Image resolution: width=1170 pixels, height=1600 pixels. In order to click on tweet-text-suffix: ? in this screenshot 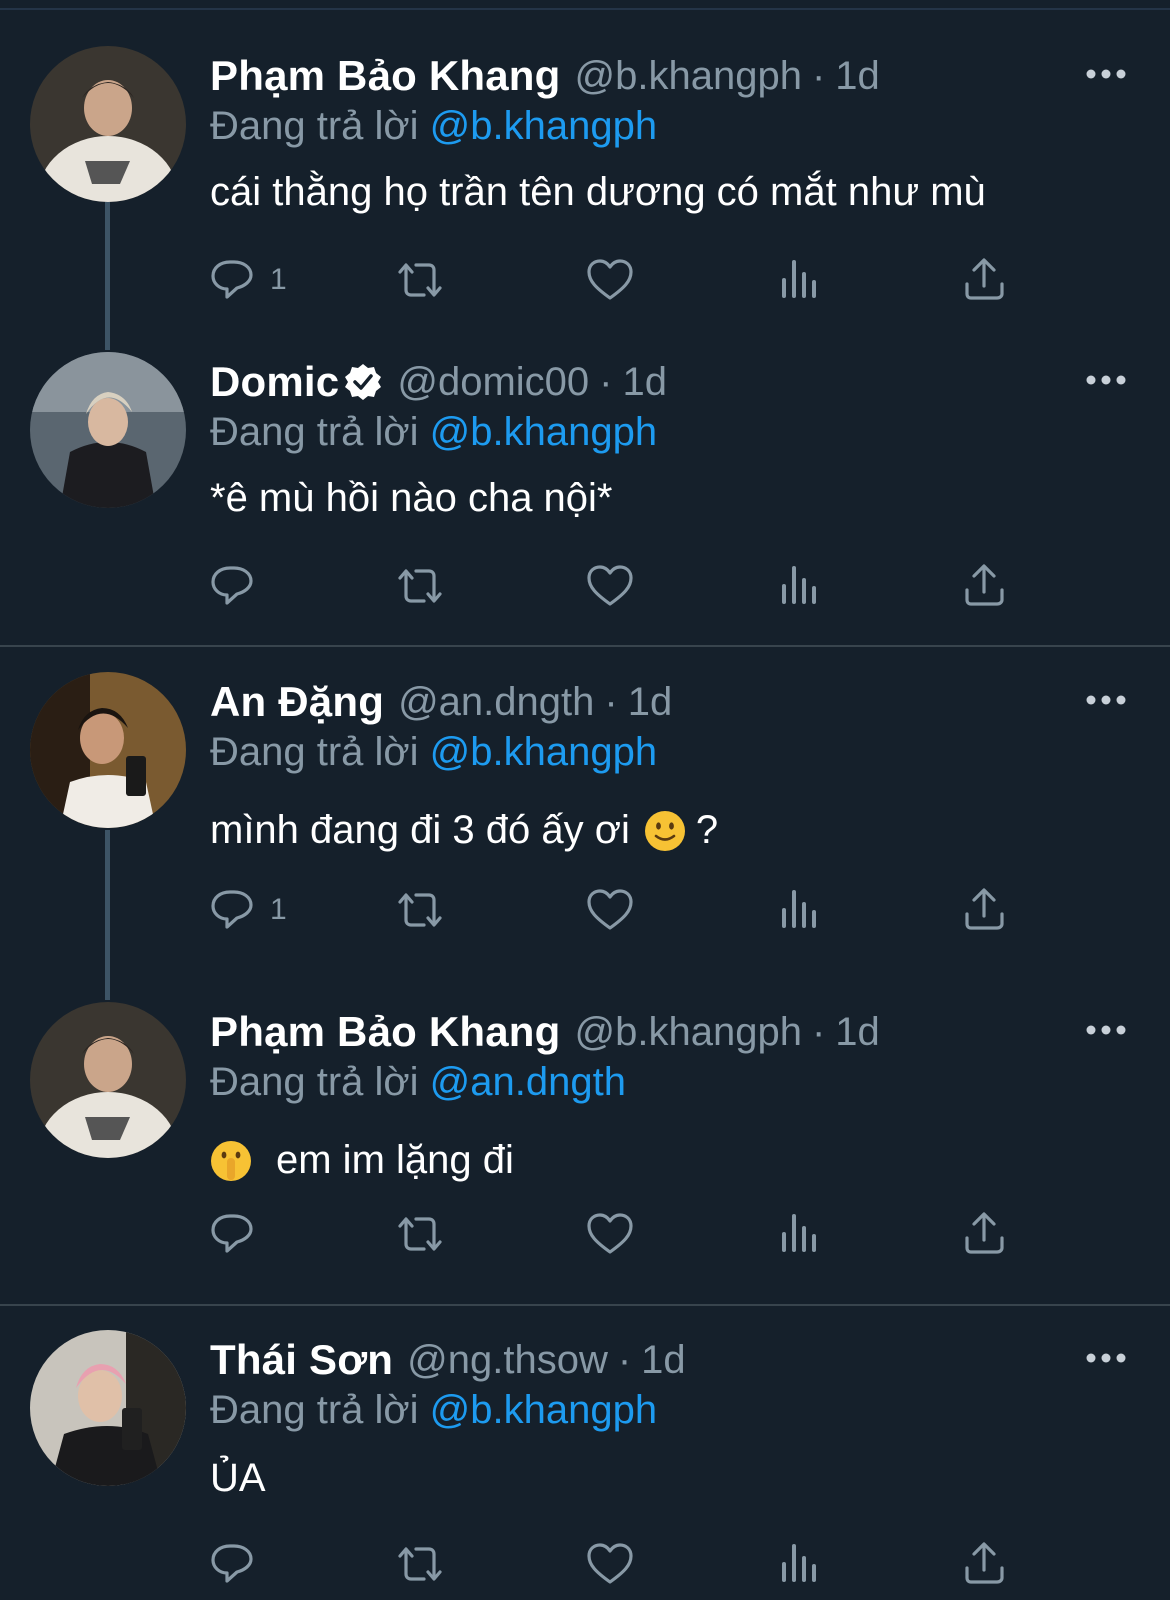, I will do `click(707, 830)`.